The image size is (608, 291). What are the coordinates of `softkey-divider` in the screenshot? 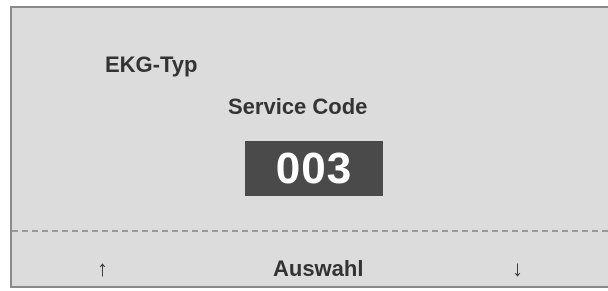 It's located at (310, 231).